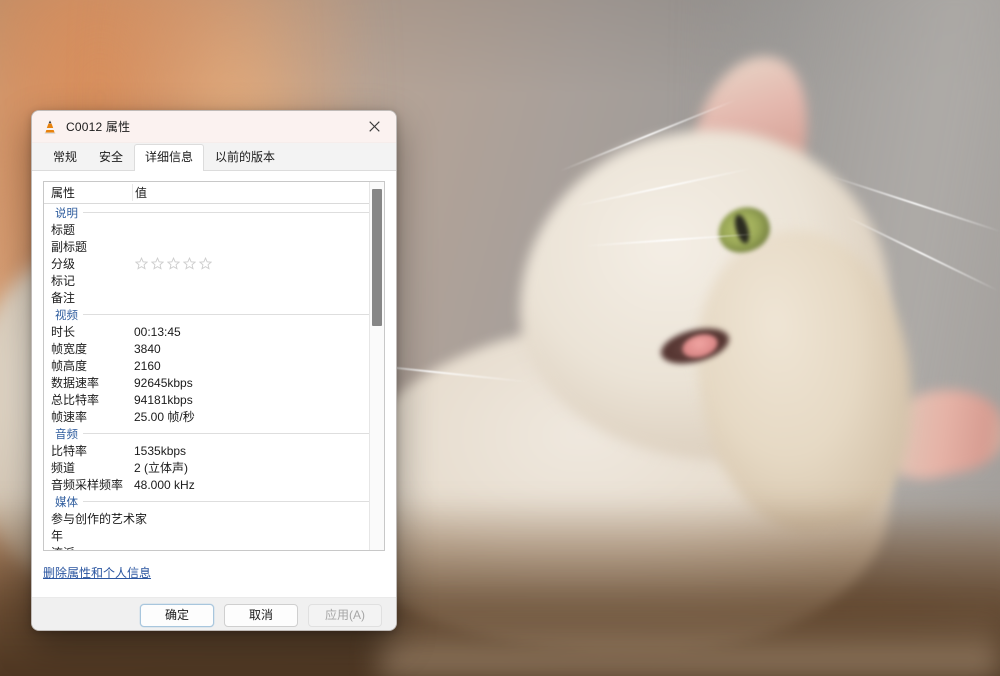  I want to click on table-row: 参与创作的艺术家, so click(214, 518).